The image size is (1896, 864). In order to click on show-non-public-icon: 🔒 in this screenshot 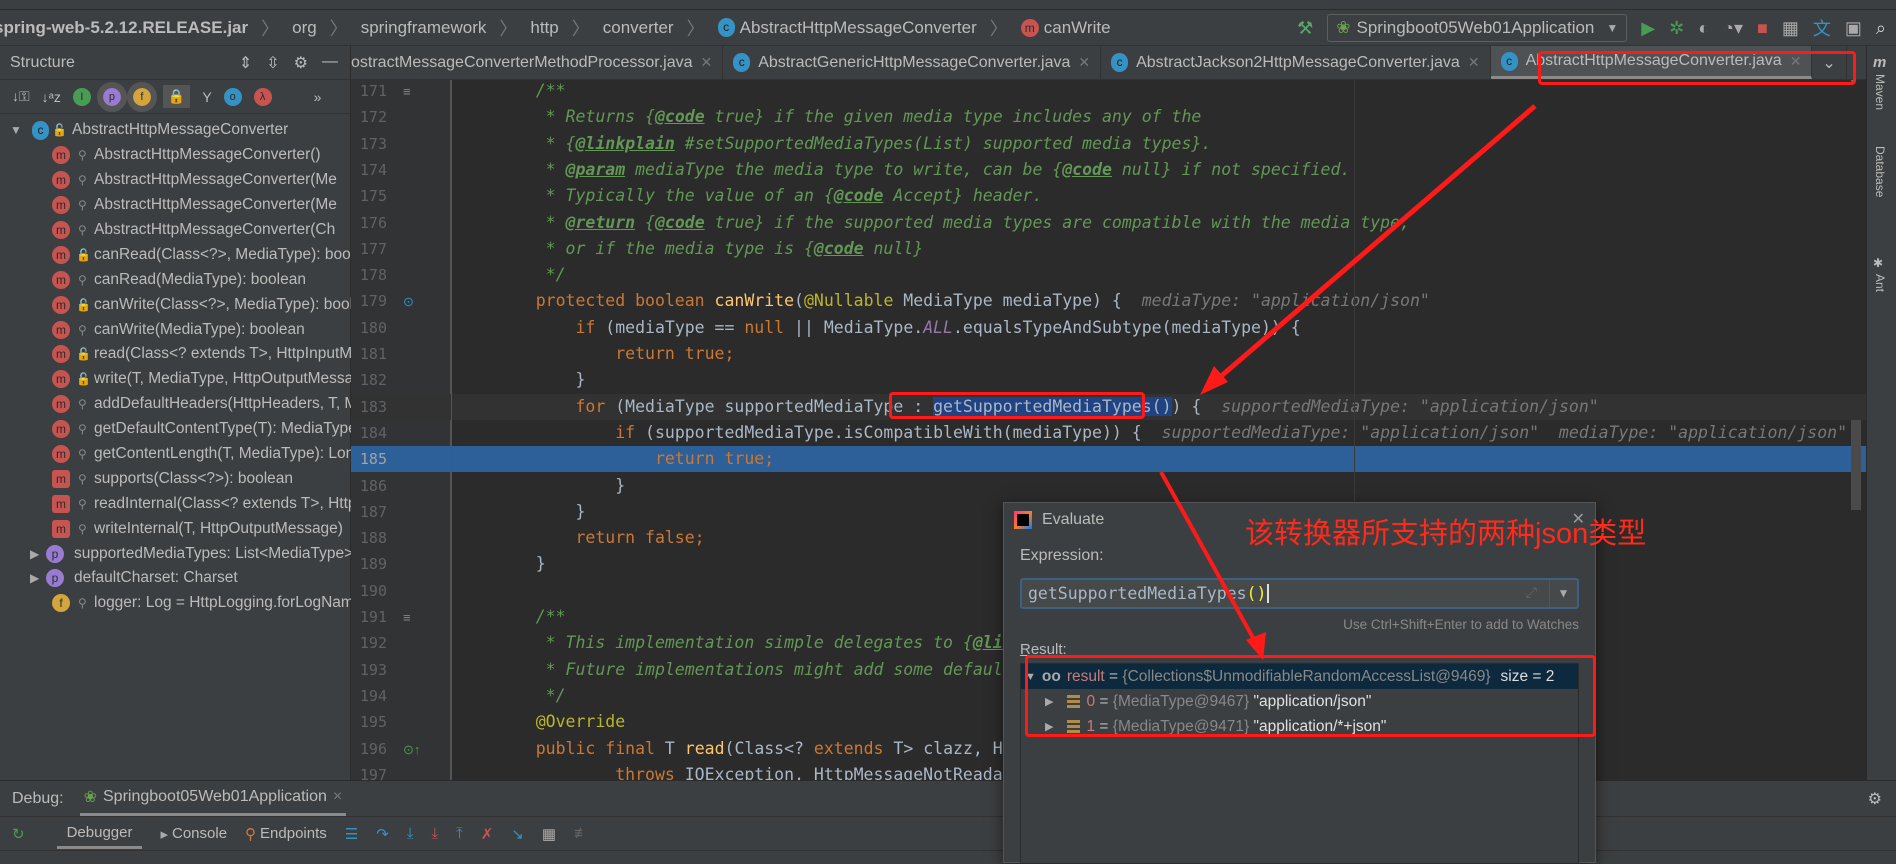, I will do `click(176, 96)`.